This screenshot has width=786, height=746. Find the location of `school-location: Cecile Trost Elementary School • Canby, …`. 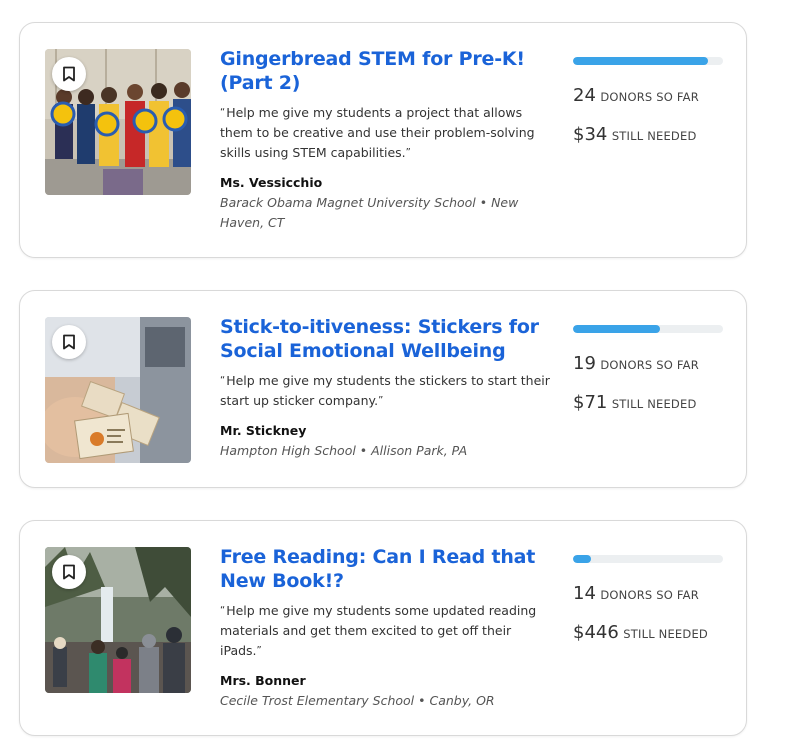

school-location: Cecile Trost Elementary School • Canby, … is located at coordinates (357, 700).